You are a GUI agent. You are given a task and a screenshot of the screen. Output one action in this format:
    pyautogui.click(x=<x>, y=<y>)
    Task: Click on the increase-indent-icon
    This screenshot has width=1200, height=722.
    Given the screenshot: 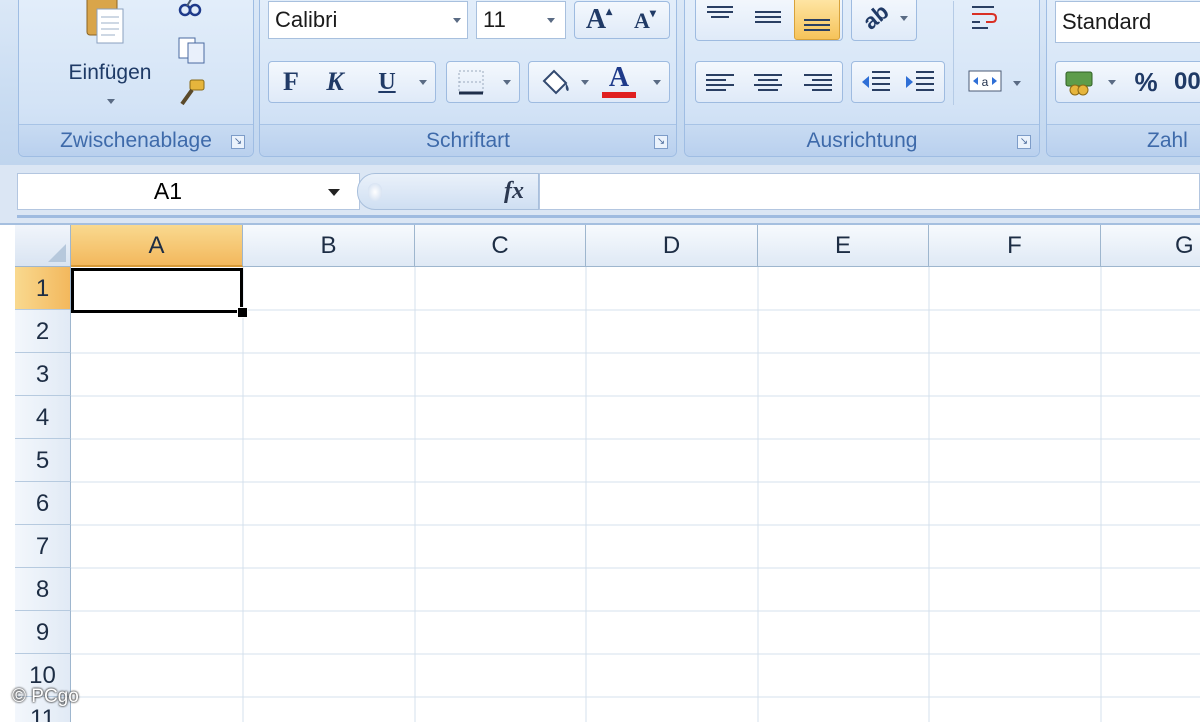 What is the action you would take?
    pyautogui.click(x=920, y=82)
    